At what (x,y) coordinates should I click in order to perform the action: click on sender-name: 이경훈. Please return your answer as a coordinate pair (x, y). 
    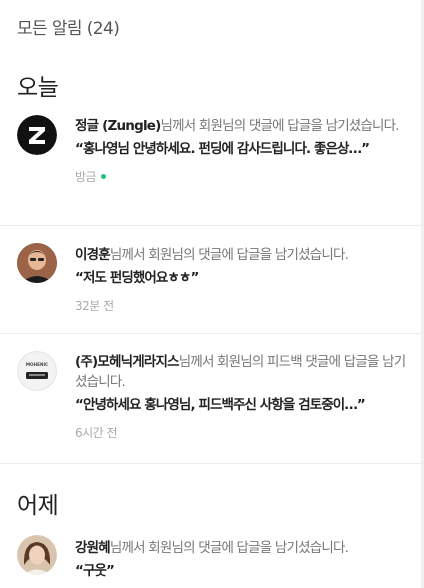
    Looking at the image, I should click on (93, 255).